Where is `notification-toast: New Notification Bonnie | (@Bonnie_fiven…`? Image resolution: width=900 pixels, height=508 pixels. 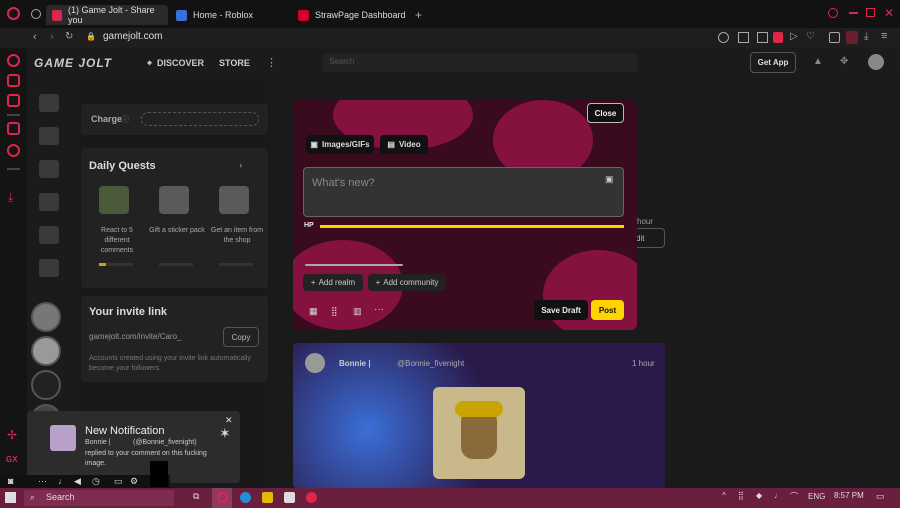 notification-toast: New Notification Bonnie | (@Bonnie_fiven… is located at coordinates (133, 447).